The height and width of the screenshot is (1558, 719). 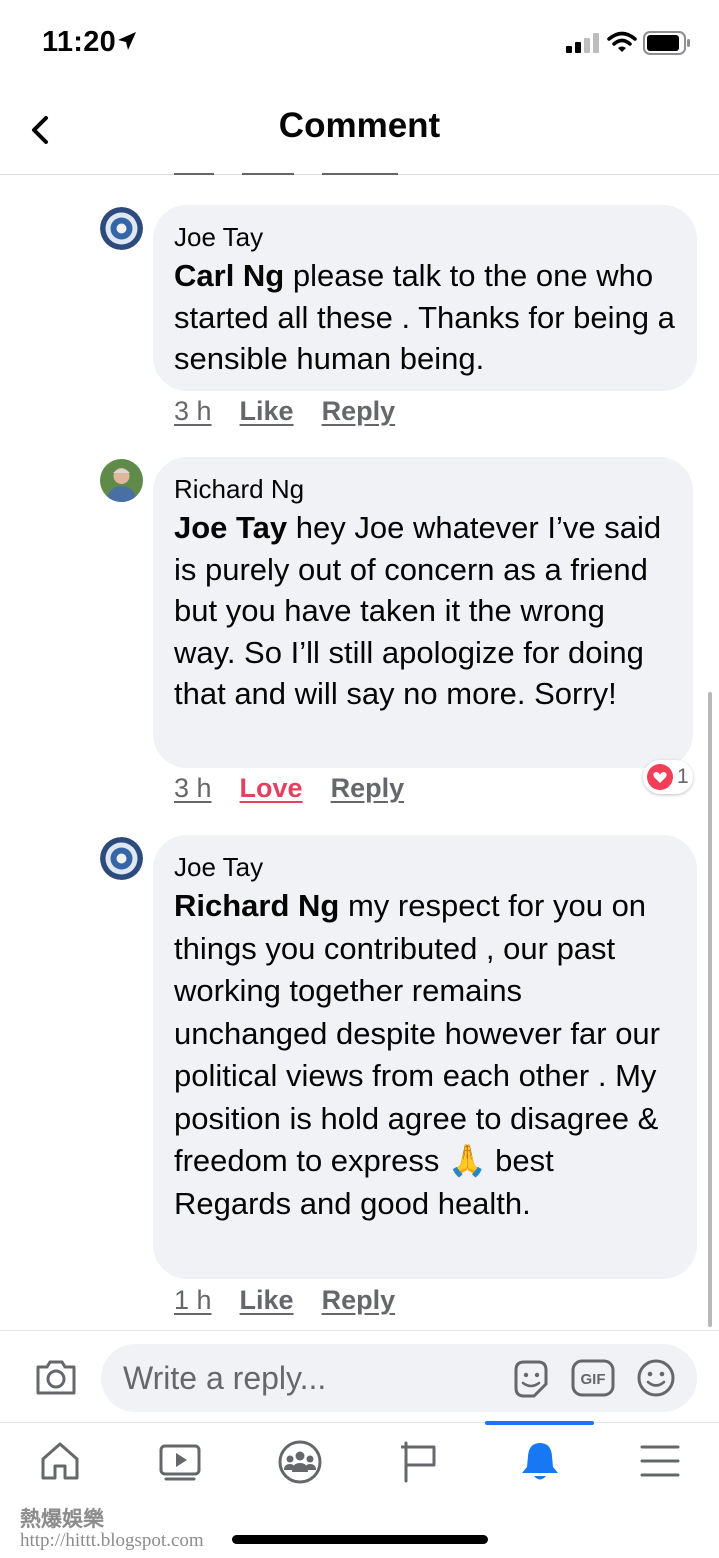 I want to click on mention: Richard Ng, so click(x=256, y=905).